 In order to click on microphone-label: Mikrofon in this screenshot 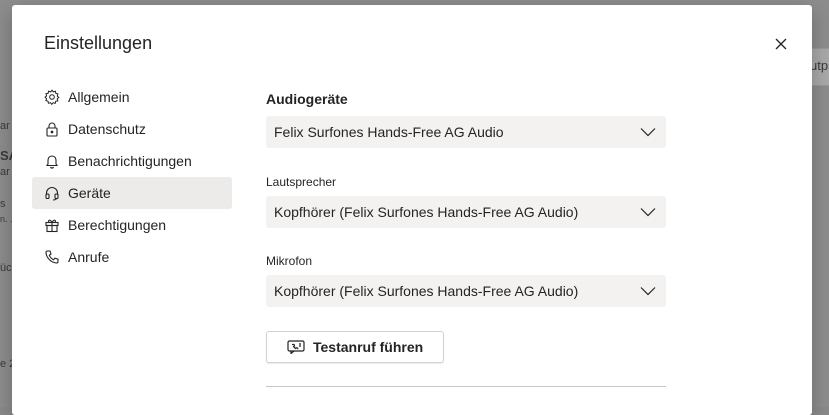, I will do `click(289, 261)`.